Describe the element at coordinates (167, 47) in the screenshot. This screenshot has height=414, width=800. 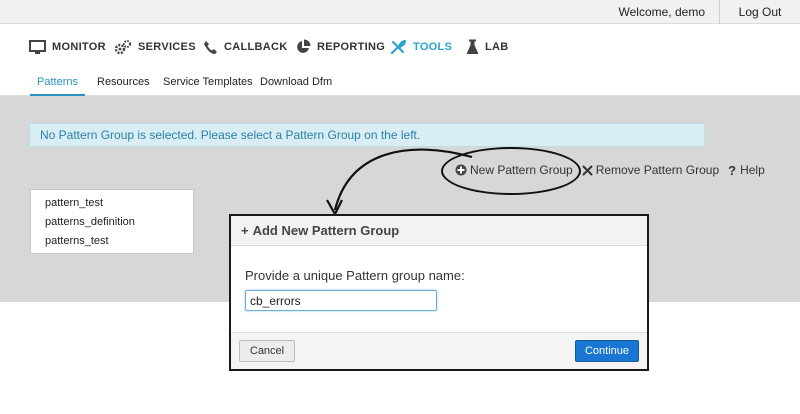
I see `nav-services-label: SERVICES` at that location.